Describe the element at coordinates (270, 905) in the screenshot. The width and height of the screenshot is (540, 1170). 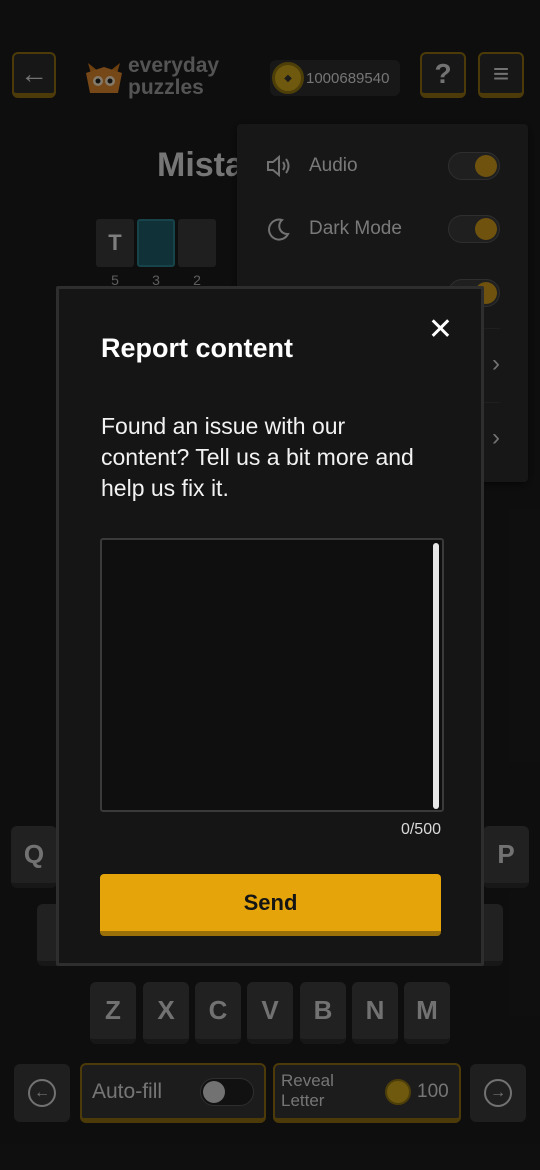
I see `send-button: Send` at that location.